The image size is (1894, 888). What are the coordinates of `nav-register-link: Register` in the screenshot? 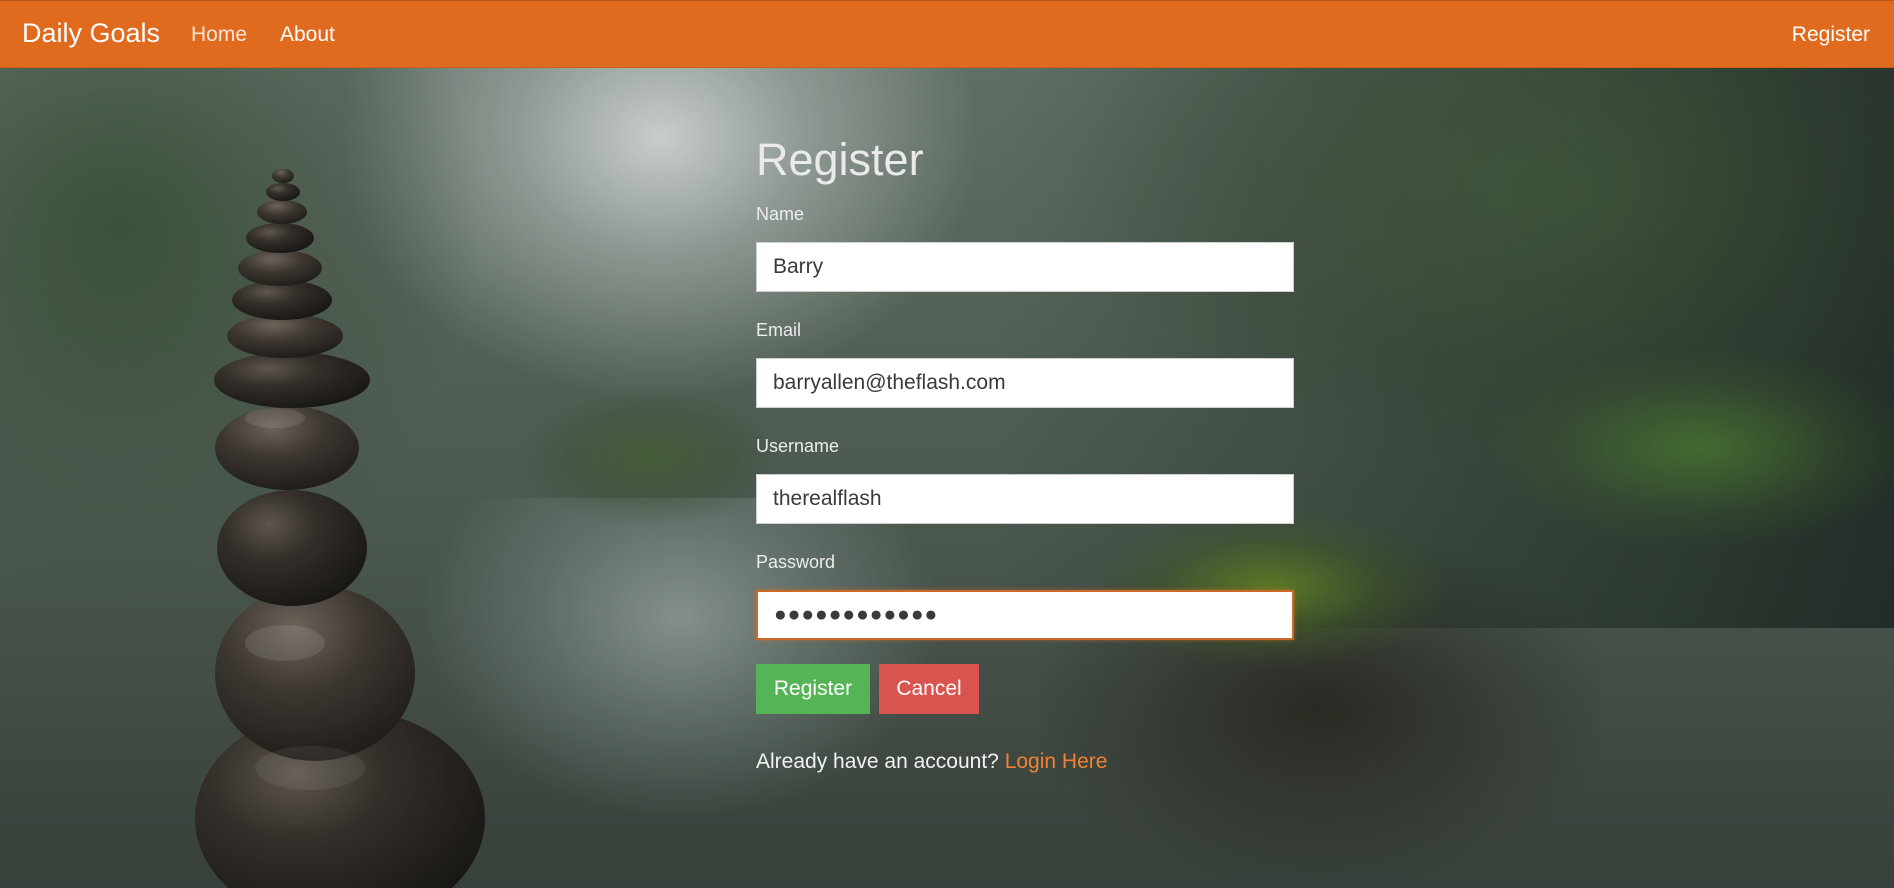 It's located at (1831, 35).